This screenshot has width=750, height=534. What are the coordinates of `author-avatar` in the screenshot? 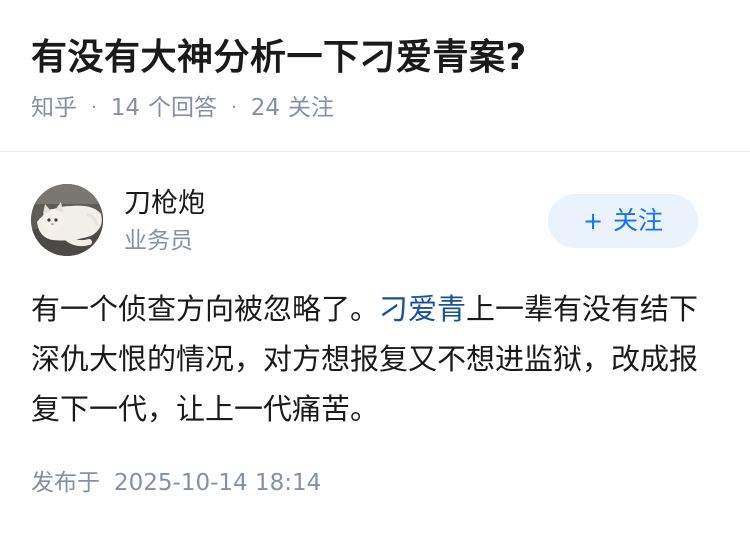 It's located at (67, 220).